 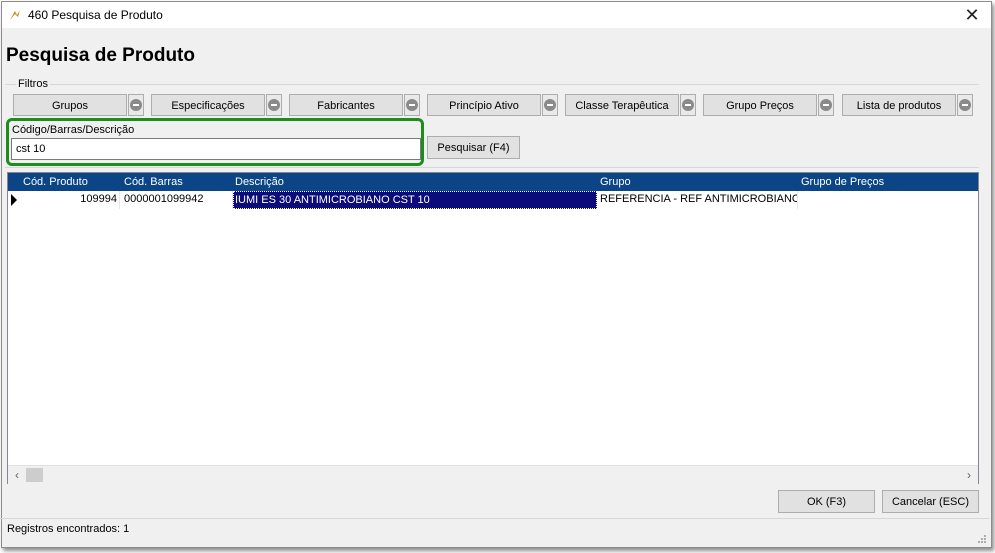 I want to click on title-bar: 460 Pesquisa de Produto ✕, so click(x=496, y=15).